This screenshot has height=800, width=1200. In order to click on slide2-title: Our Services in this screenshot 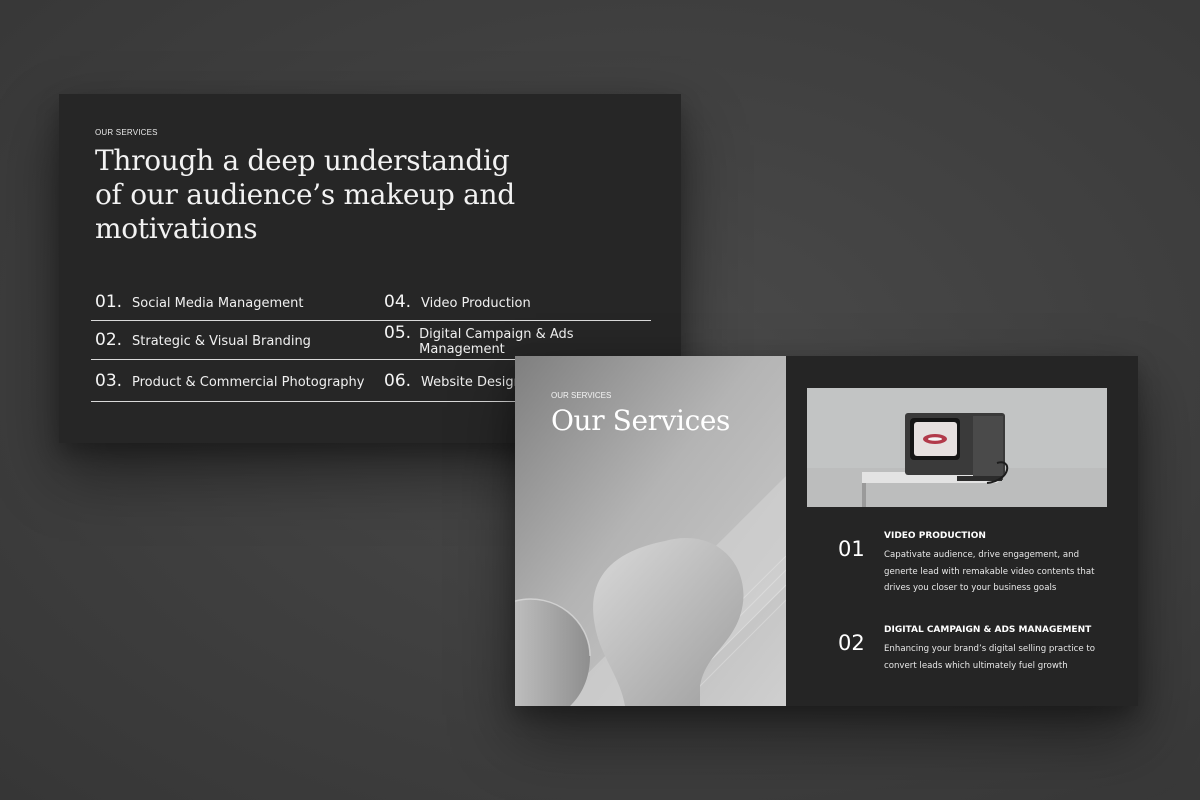, I will do `click(641, 420)`.